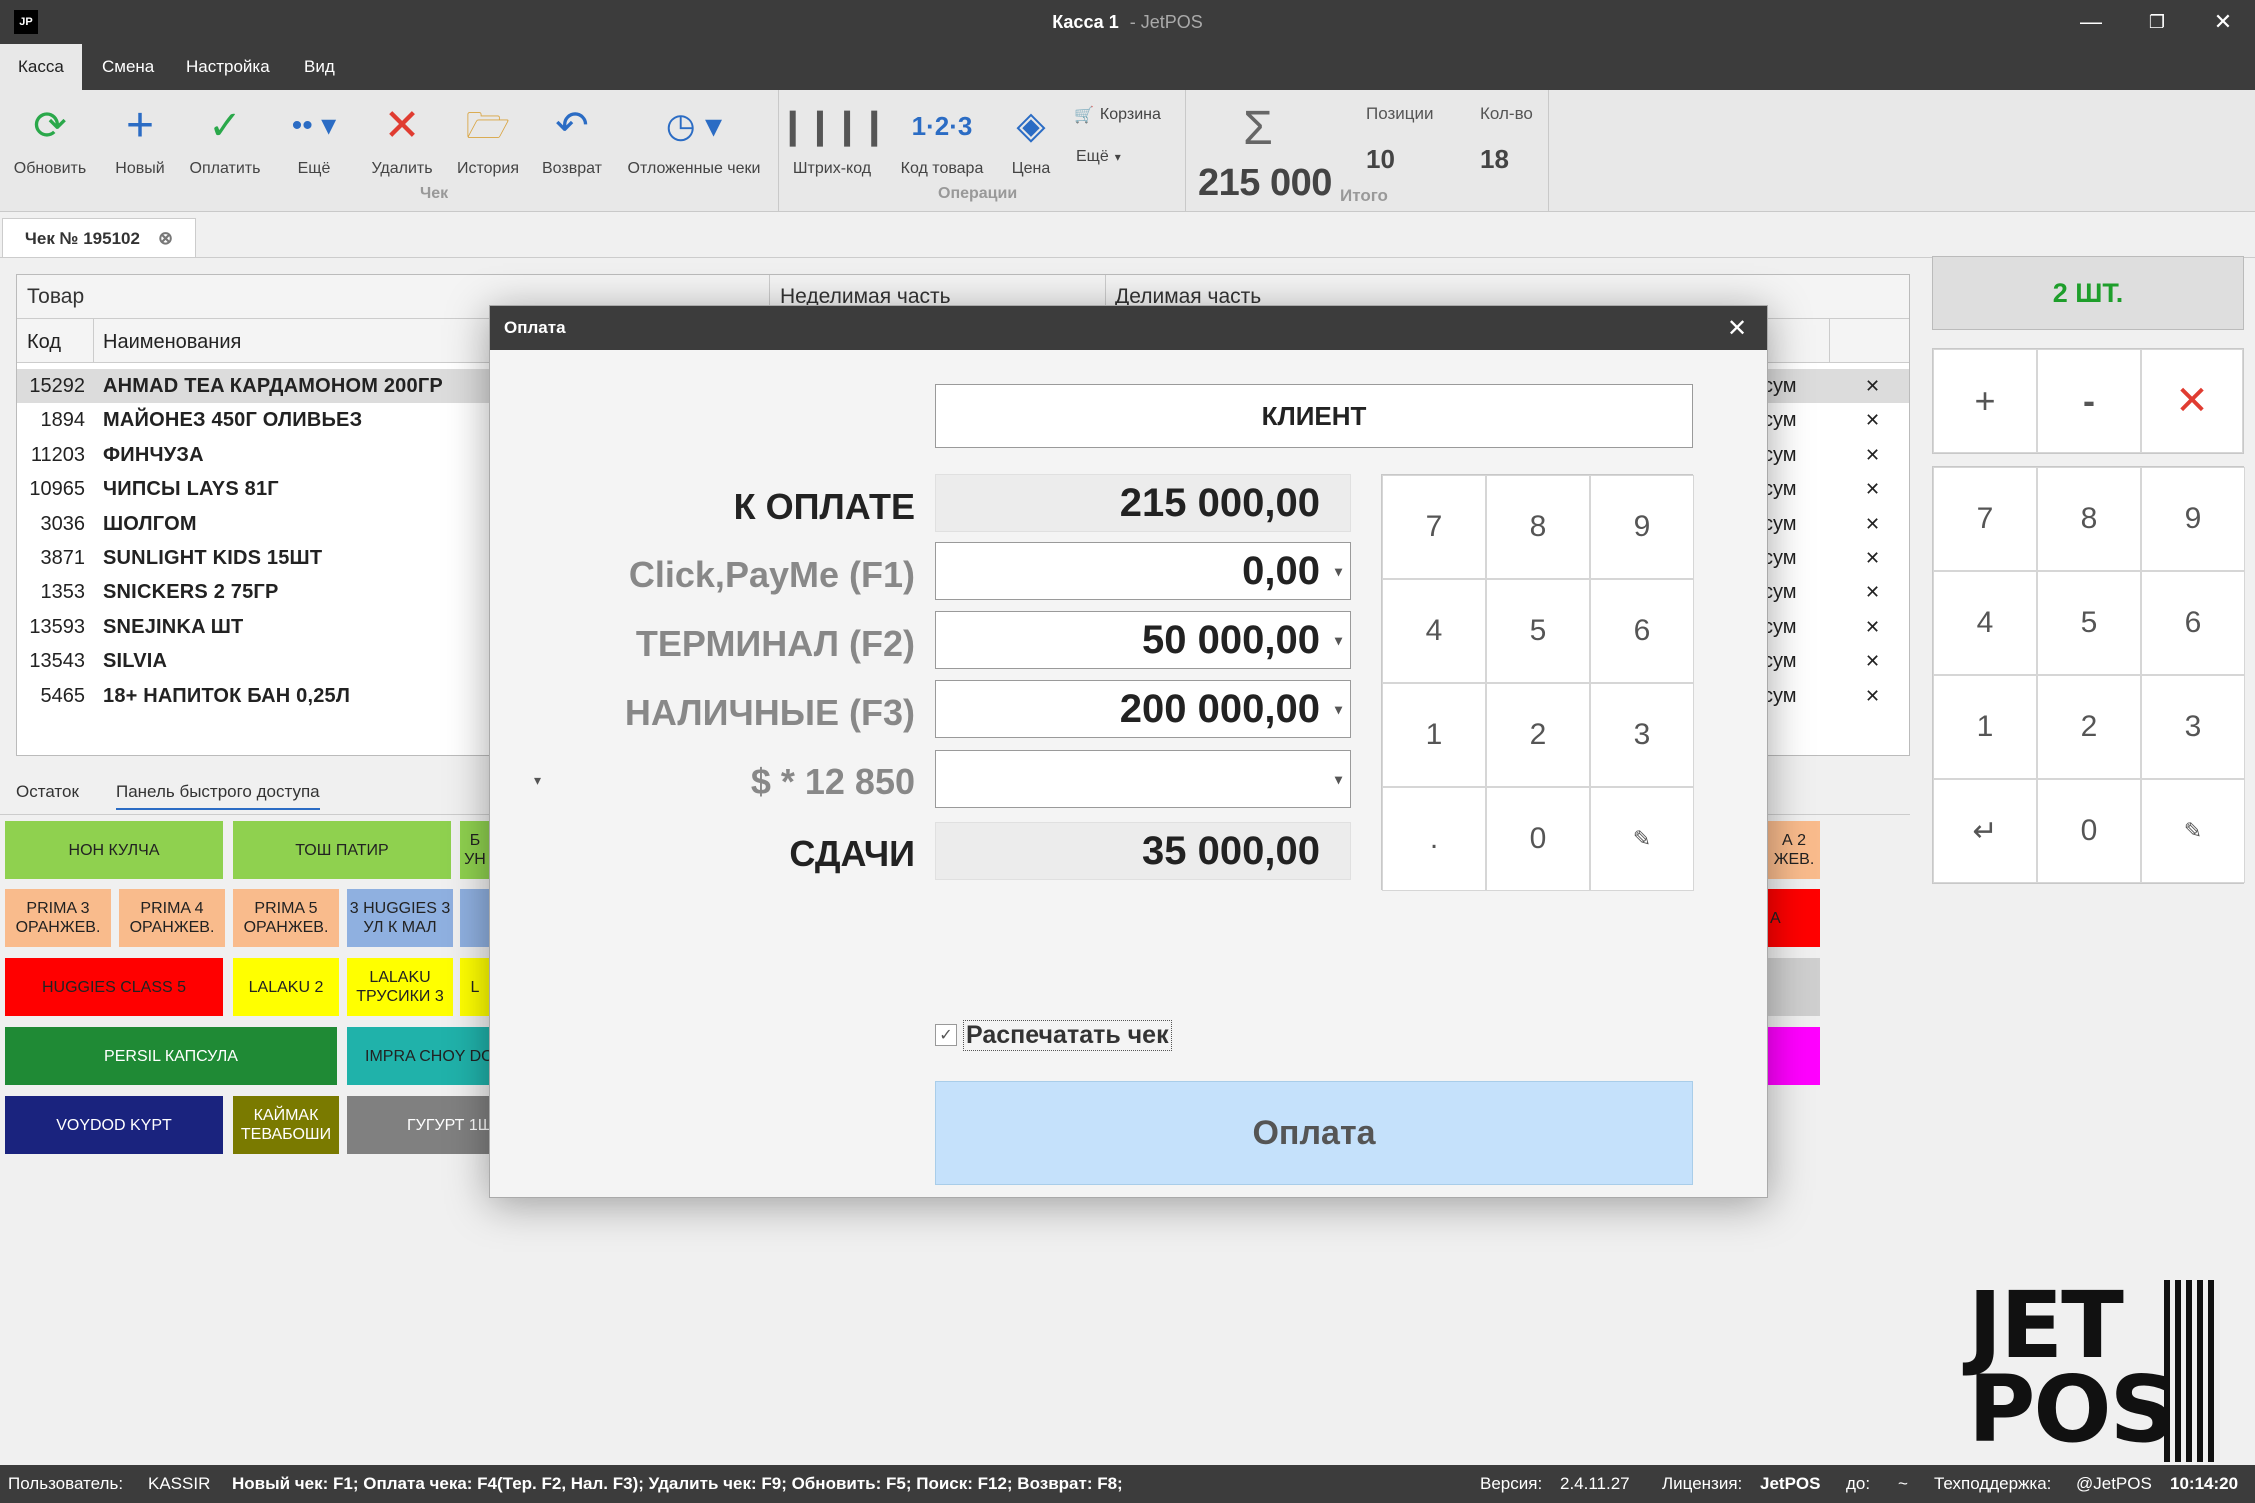  I want to click on tile-partial-blue, so click(475, 918).